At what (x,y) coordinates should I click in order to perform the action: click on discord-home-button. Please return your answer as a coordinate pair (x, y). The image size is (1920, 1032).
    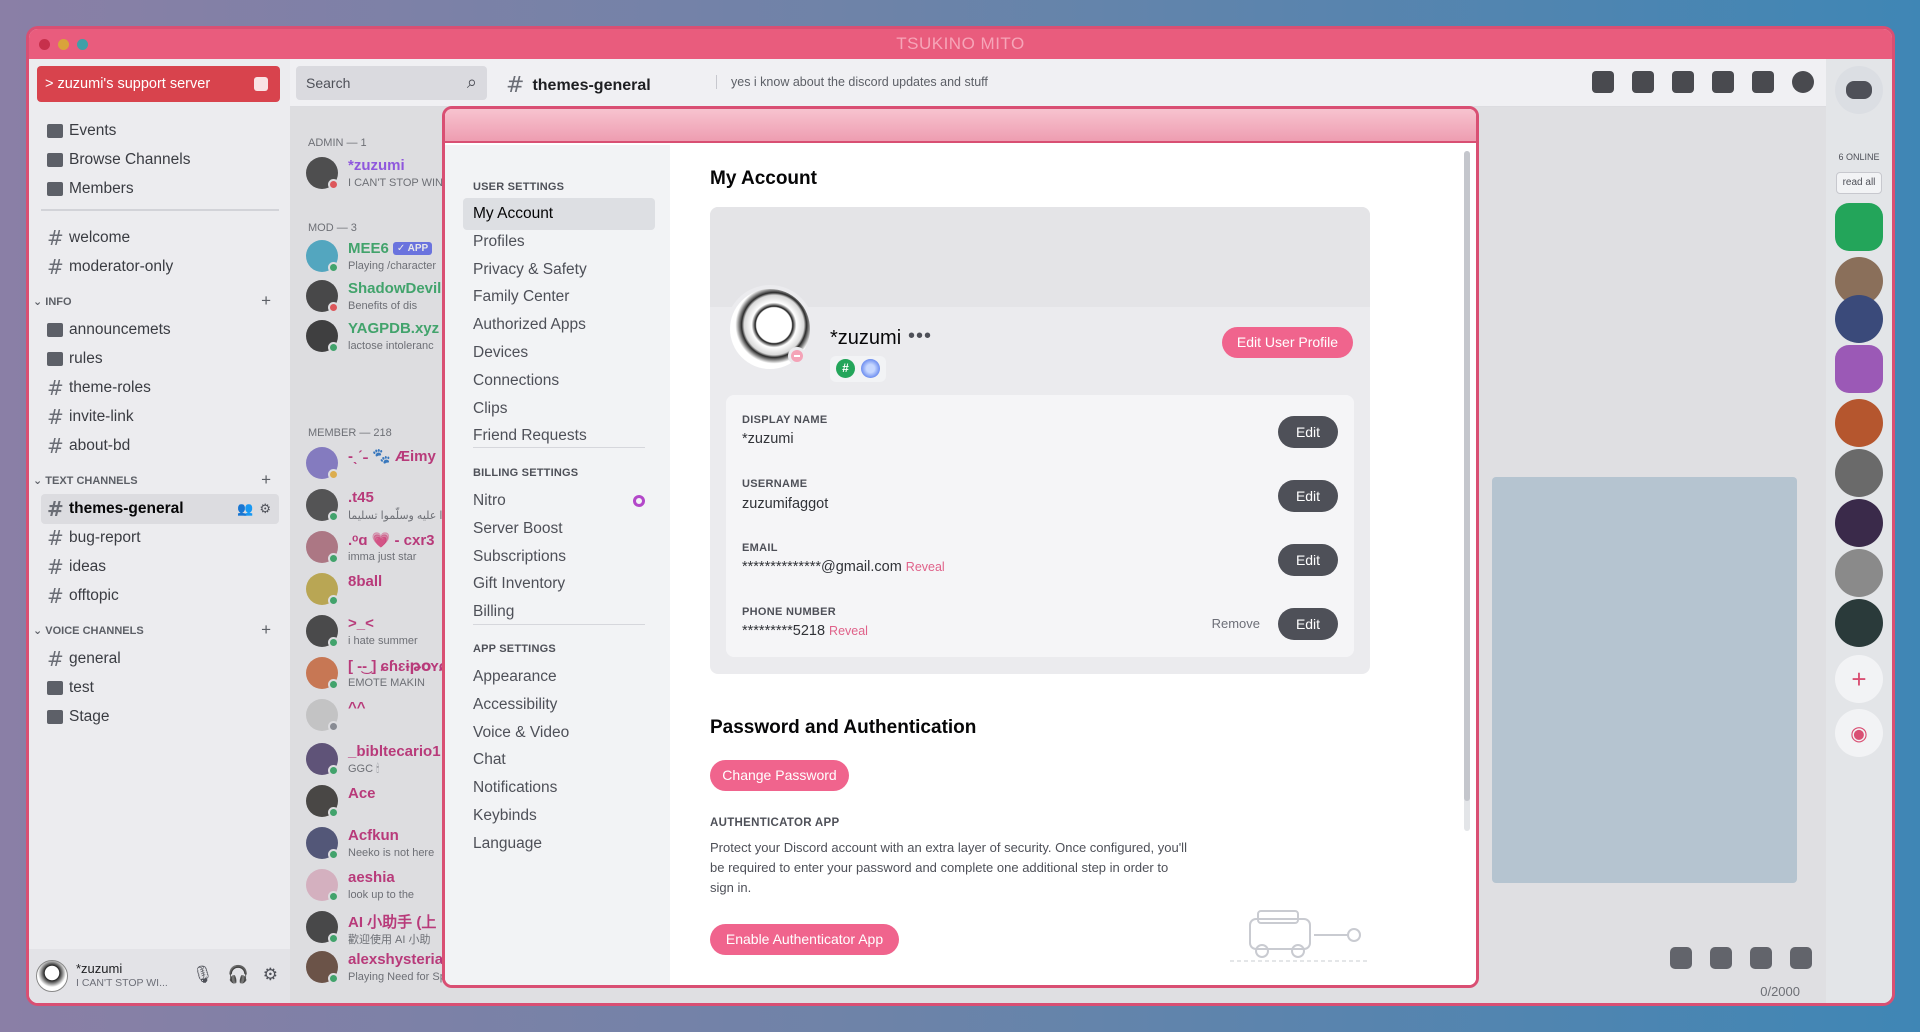
    Looking at the image, I should click on (1859, 90).